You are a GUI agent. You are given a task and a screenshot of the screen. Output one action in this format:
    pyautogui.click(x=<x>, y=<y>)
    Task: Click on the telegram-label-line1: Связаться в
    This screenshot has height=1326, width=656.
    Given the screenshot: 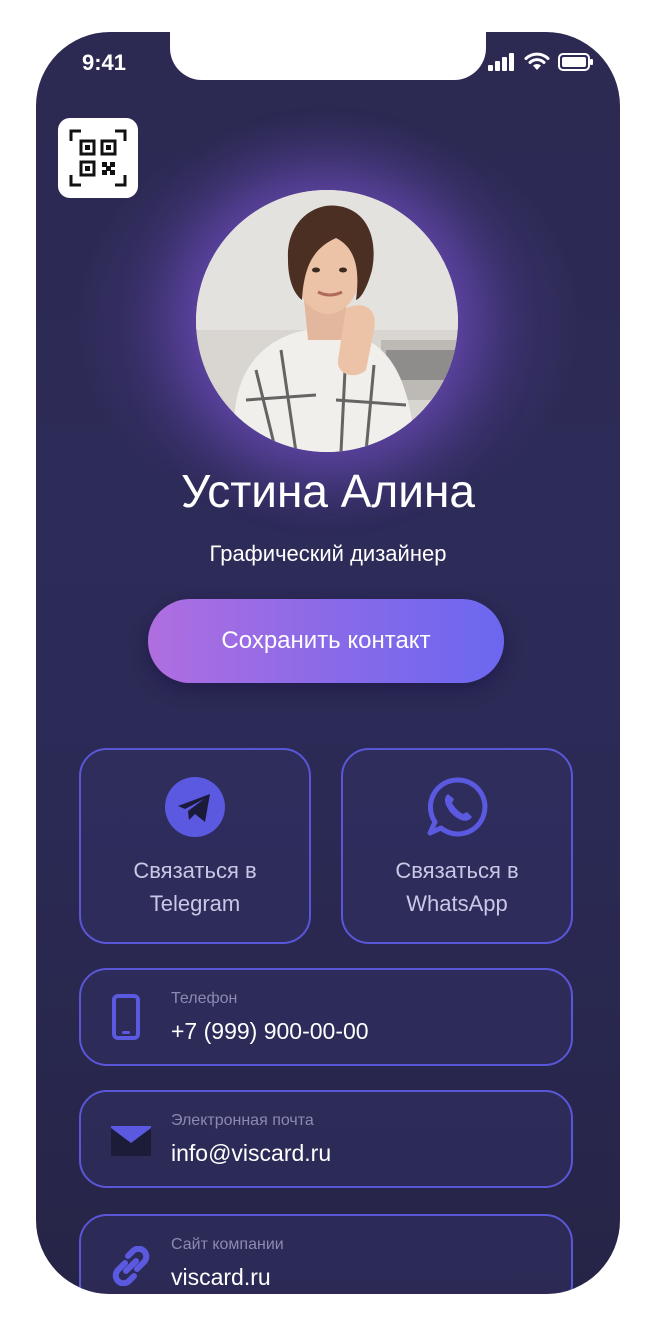 What is the action you would take?
    pyautogui.click(x=195, y=870)
    